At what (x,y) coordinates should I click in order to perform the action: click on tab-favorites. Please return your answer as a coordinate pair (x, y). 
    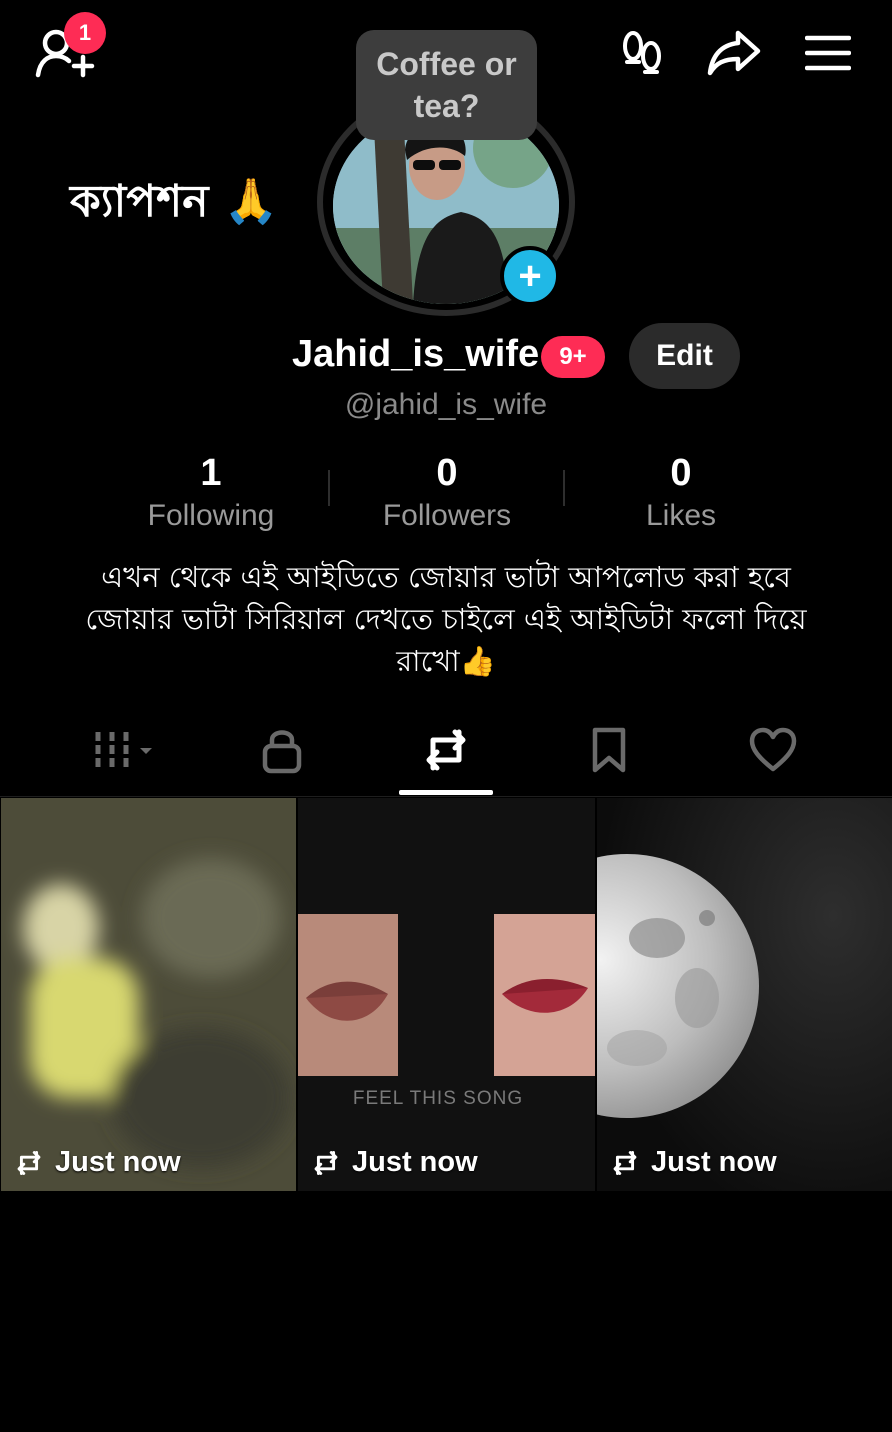
    Looking at the image, I should click on (609, 750).